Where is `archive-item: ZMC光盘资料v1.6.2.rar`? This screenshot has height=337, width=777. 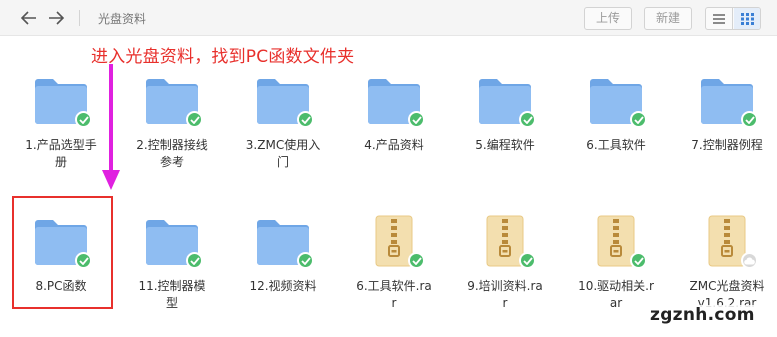
archive-item: ZMC光盘资料v1.6.2.rar is located at coordinates (727, 263).